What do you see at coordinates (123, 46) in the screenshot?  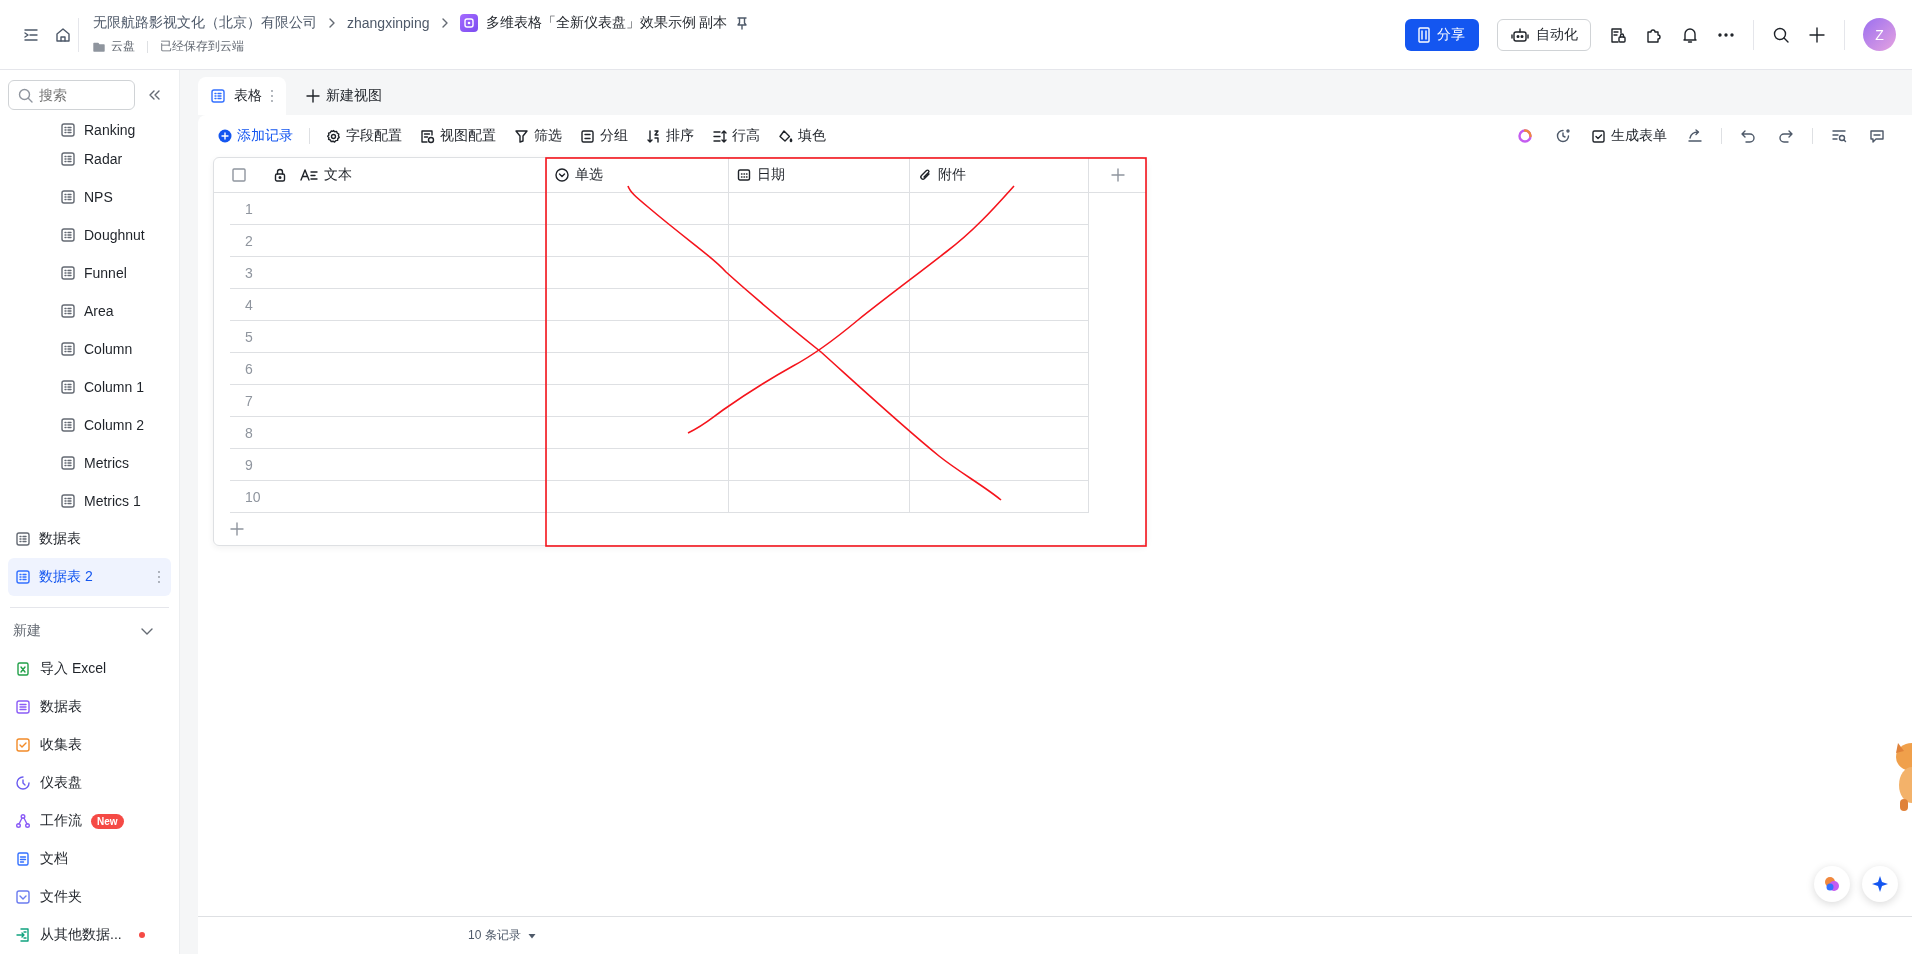 I see `location-link: 云盘` at bounding box center [123, 46].